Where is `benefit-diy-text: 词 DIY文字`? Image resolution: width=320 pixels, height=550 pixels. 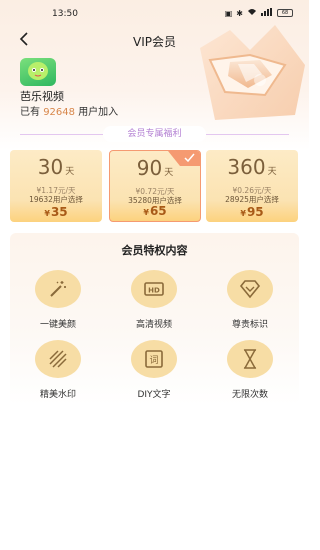 benefit-diy-text: 词 DIY文字 is located at coordinates (154, 370).